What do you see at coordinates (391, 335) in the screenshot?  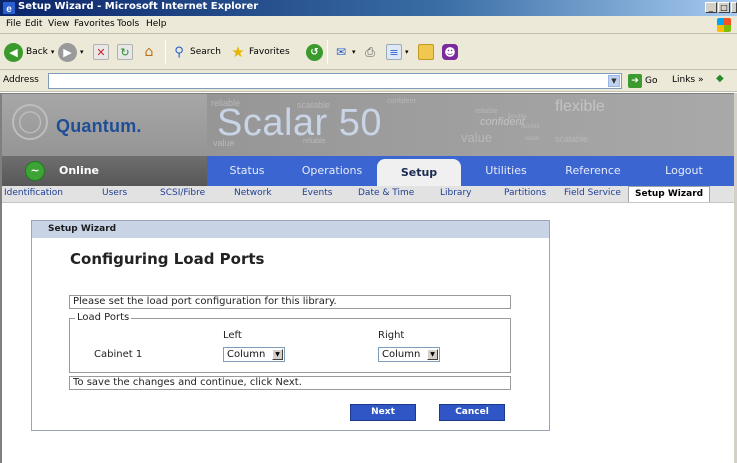 I see `column-header-right: Right` at bounding box center [391, 335].